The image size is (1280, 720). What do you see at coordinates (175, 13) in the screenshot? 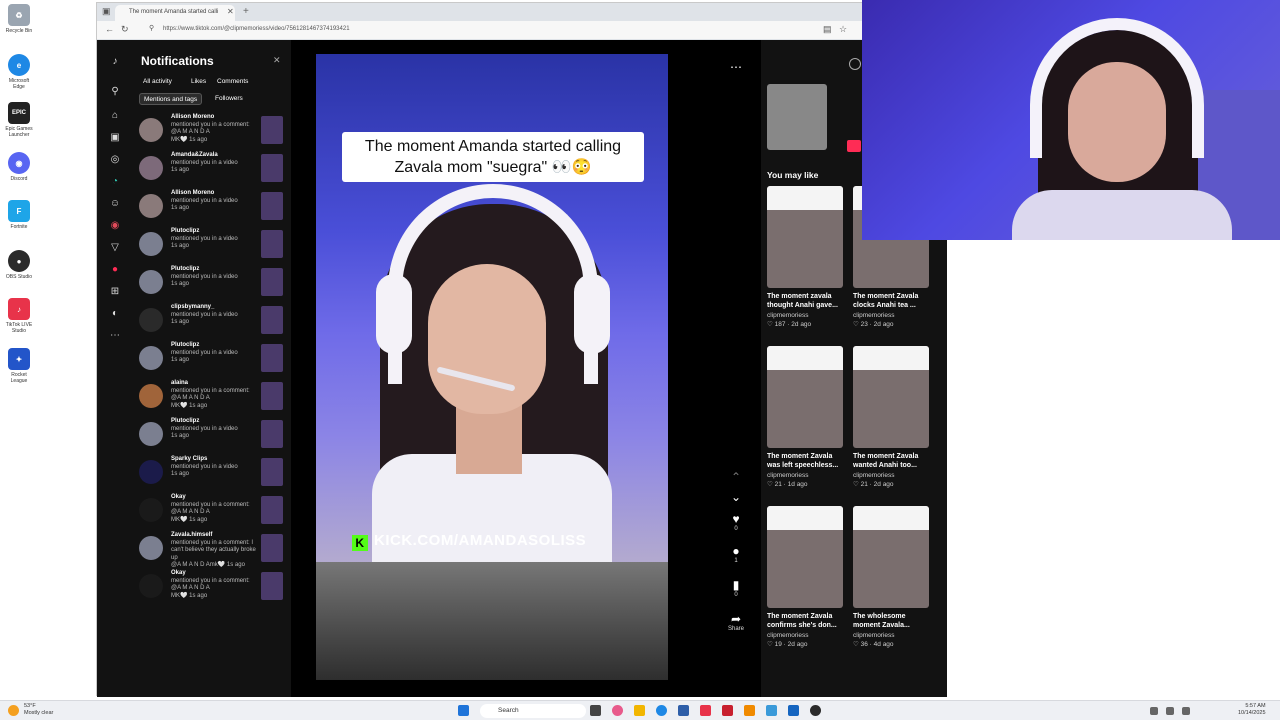
I see `browser-tab: The moment Amanda started calli` at bounding box center [175, 13].